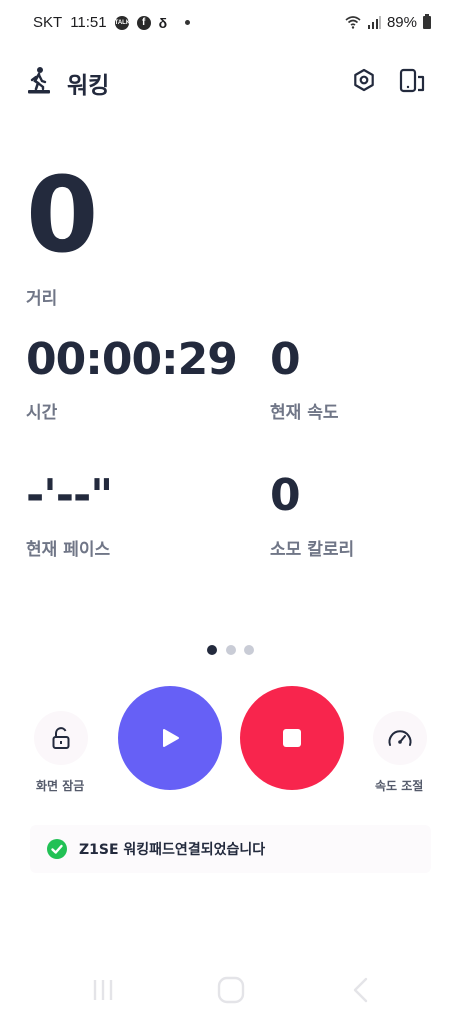 This screenshot has width=461, height=1024. Describe the element at coordinates (353, 22) in the screenshot. I see `wifi-icon` at that location.